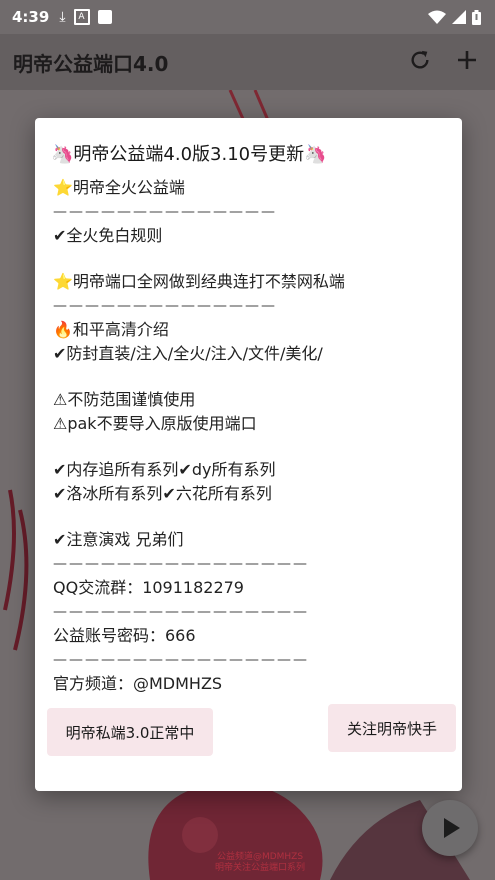 The height and width of the screenshot is (880, 495). I want to click on message-line: ✔洛冰所有系列✔六花所有系列, so click(162, 493).